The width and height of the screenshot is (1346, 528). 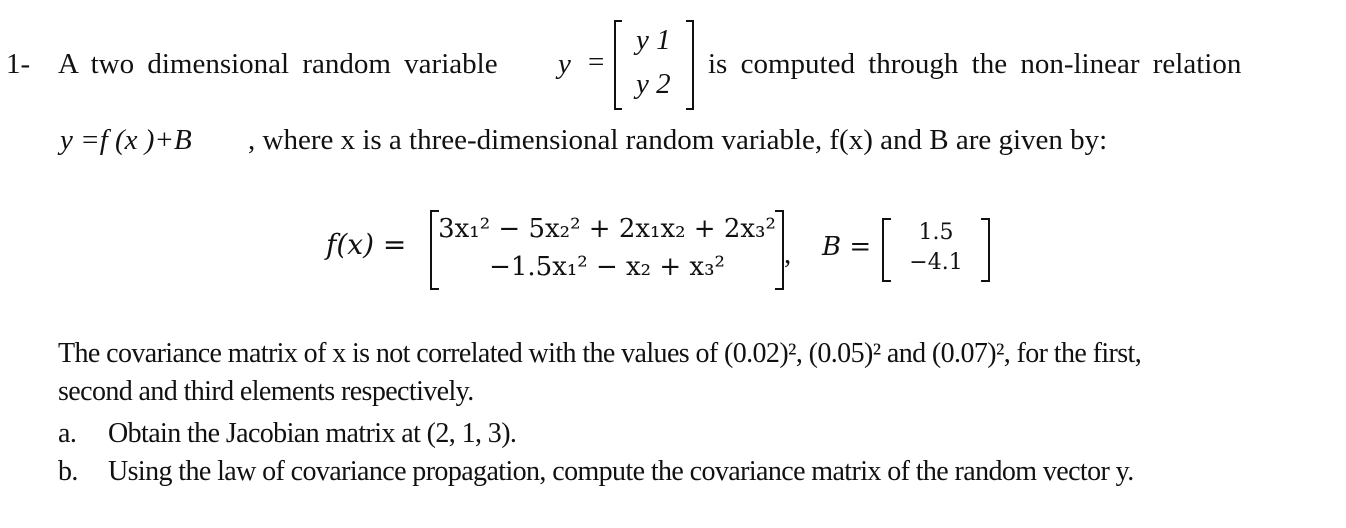 What do you see at coordinates (312, 433) in the screenshot?
I see `list-item-text: Obtain the Jacobian matrix at (2, 1, 3).` at bounding box center [312, 433].